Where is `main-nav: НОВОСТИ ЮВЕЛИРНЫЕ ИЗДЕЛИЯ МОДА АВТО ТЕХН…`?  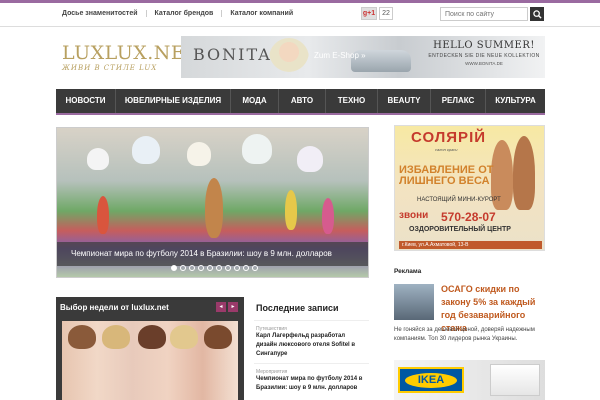
main-nav: НОВОСТИ ЮВЕЛИРНЫЕ ИЗДЕЛИЯ МОДА АВТО ТЕХН… is located at coordinates (300, 102).